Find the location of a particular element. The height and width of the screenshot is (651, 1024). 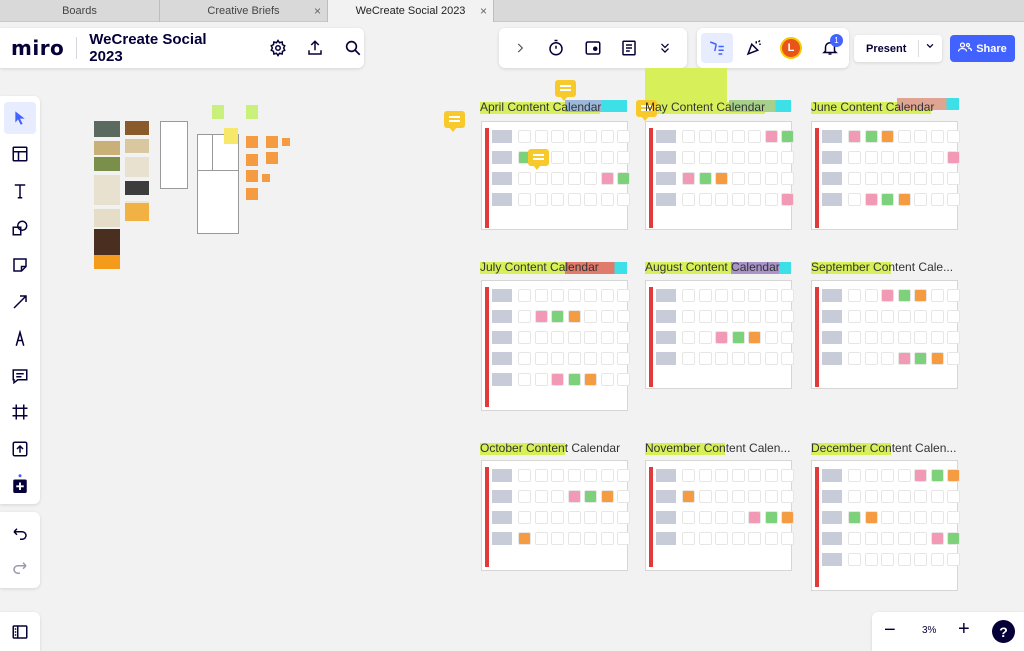

share-button: Share is located at coordinates (982, 48).